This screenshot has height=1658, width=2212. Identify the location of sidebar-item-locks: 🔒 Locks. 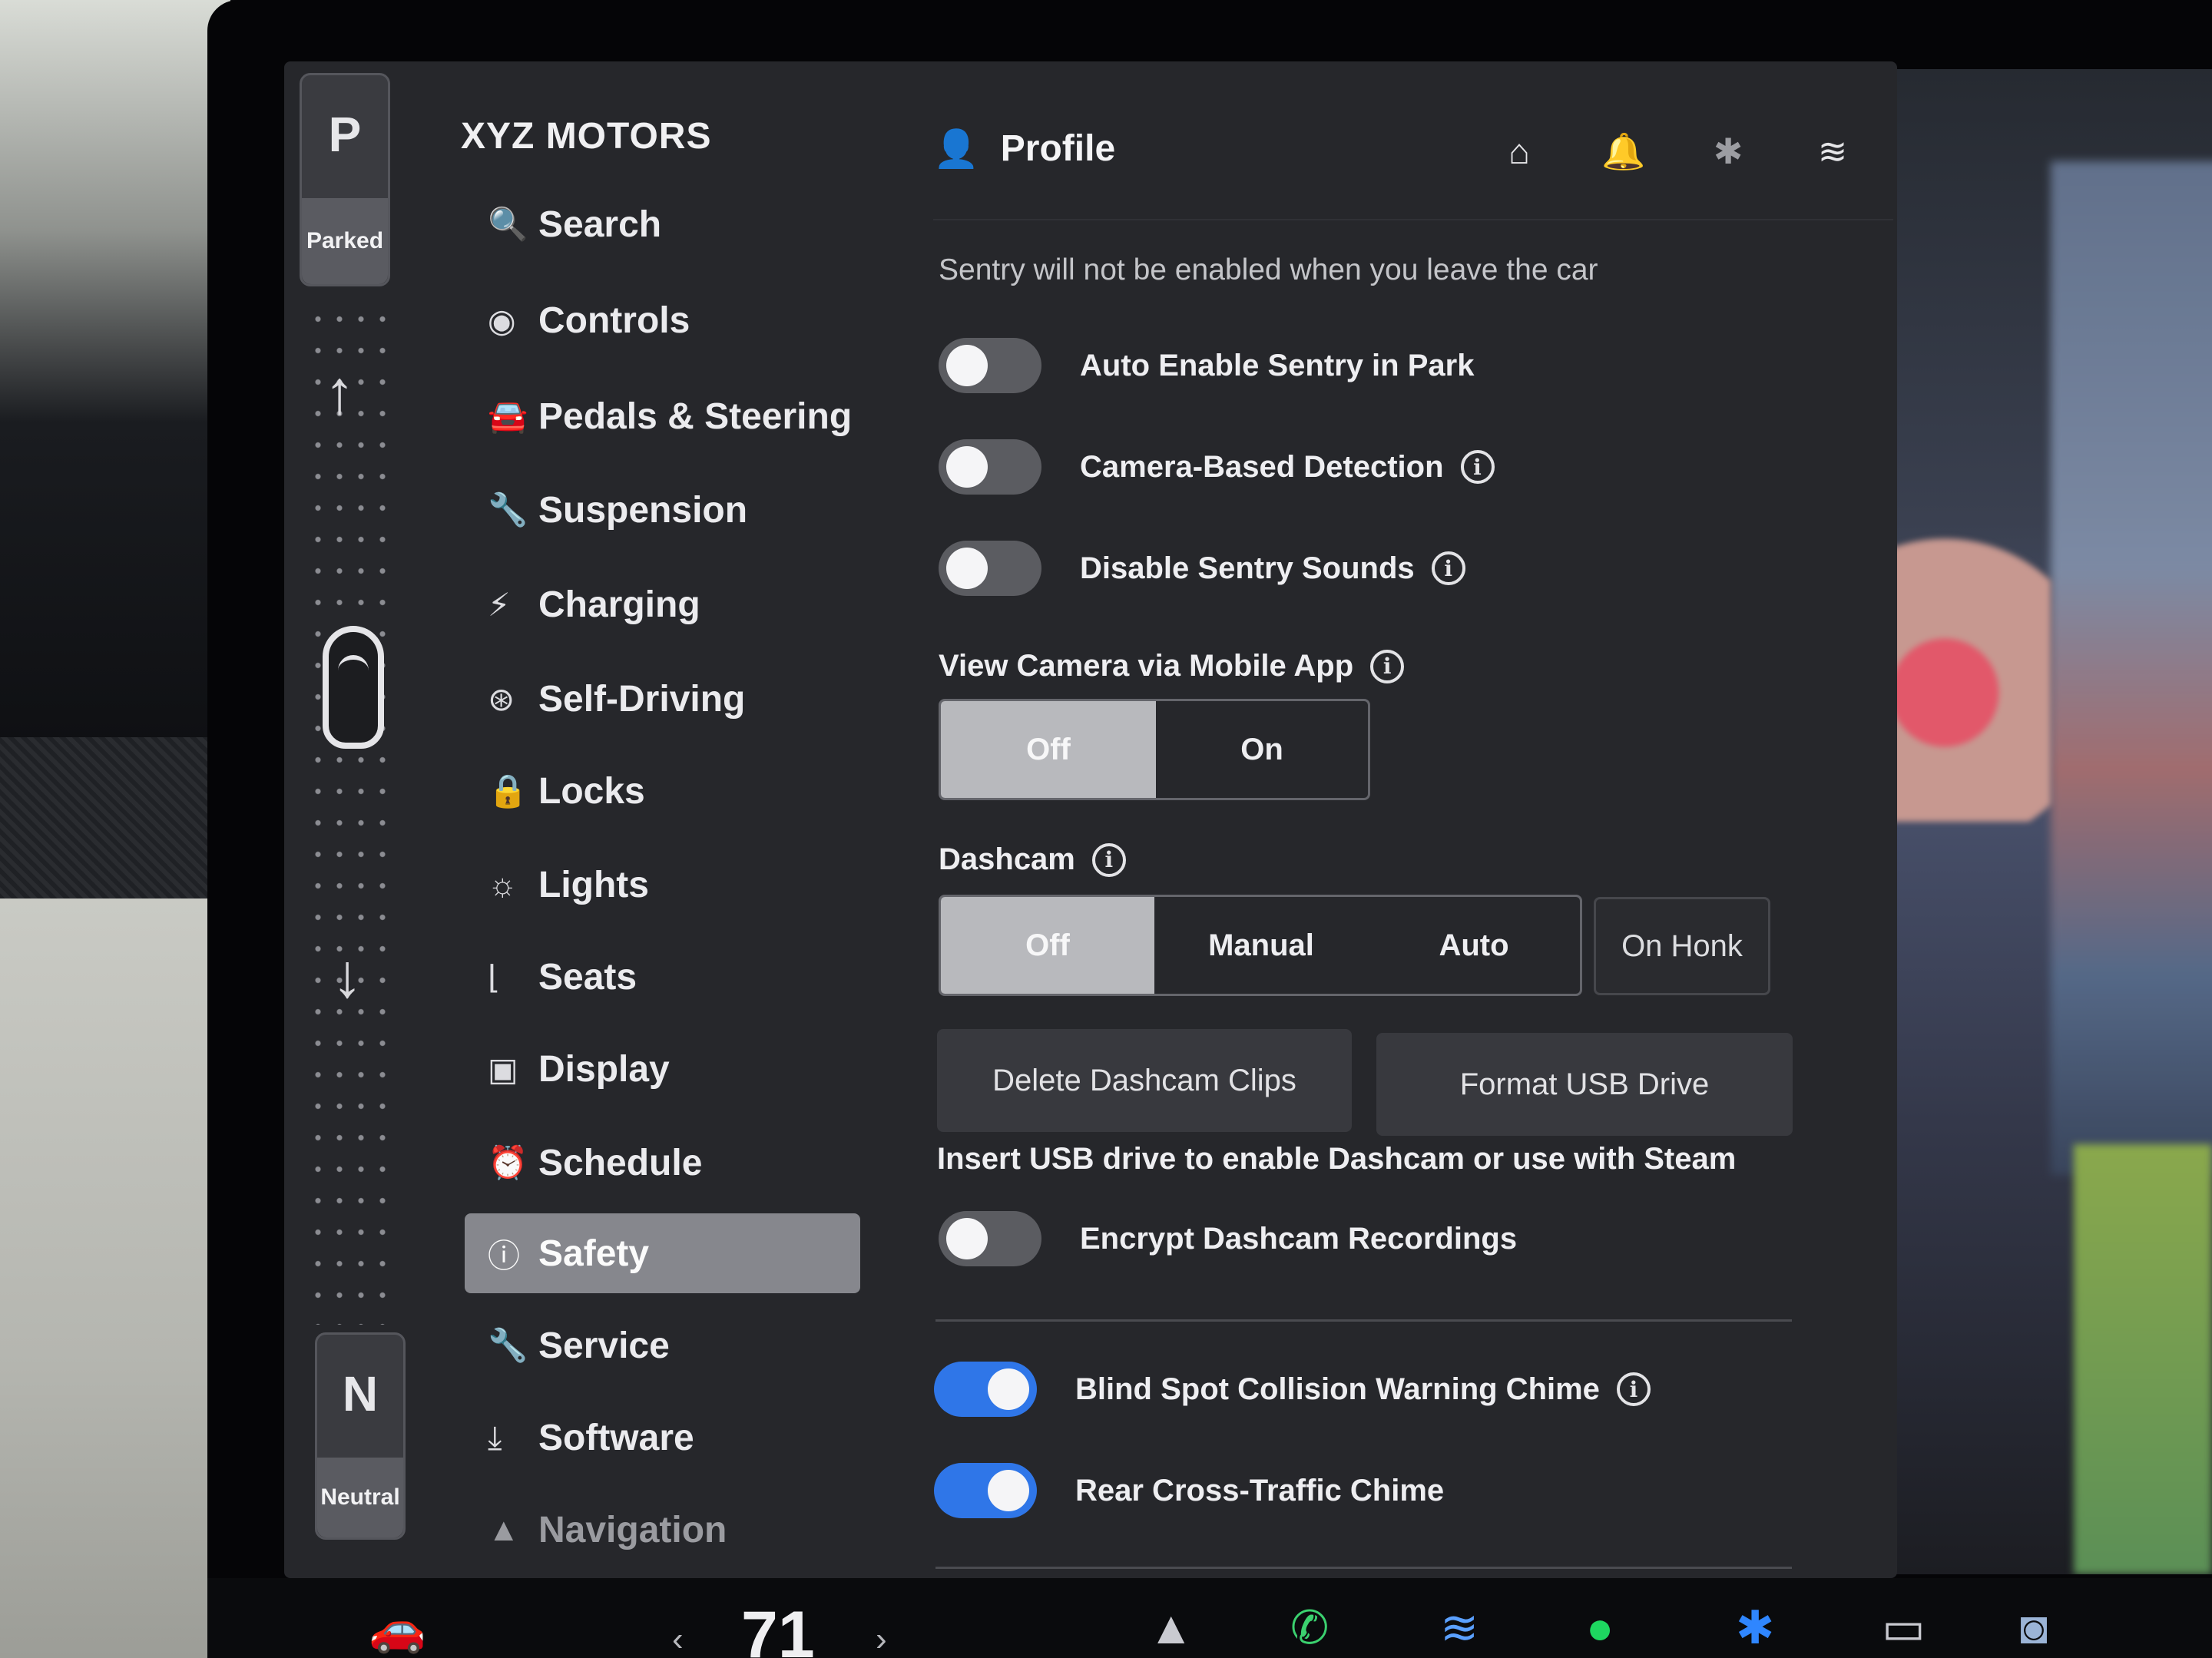
(662, 791).